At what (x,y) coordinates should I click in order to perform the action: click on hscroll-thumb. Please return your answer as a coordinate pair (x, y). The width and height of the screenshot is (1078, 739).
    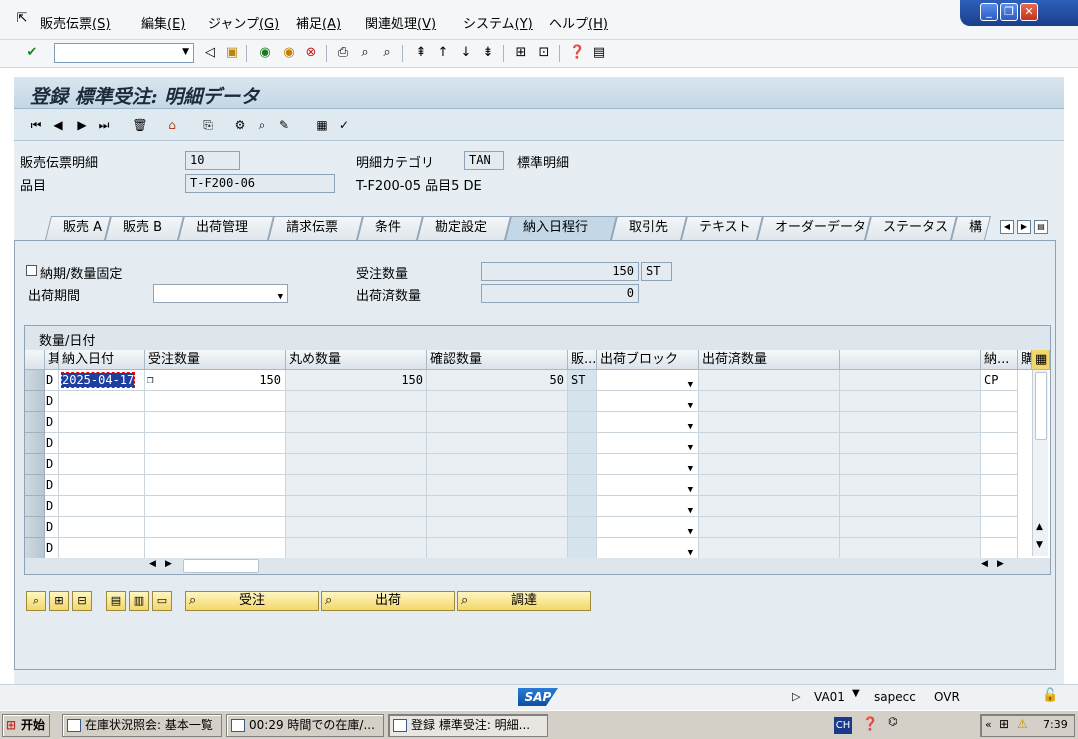
    Looking at the image, I should click on (221, 566).